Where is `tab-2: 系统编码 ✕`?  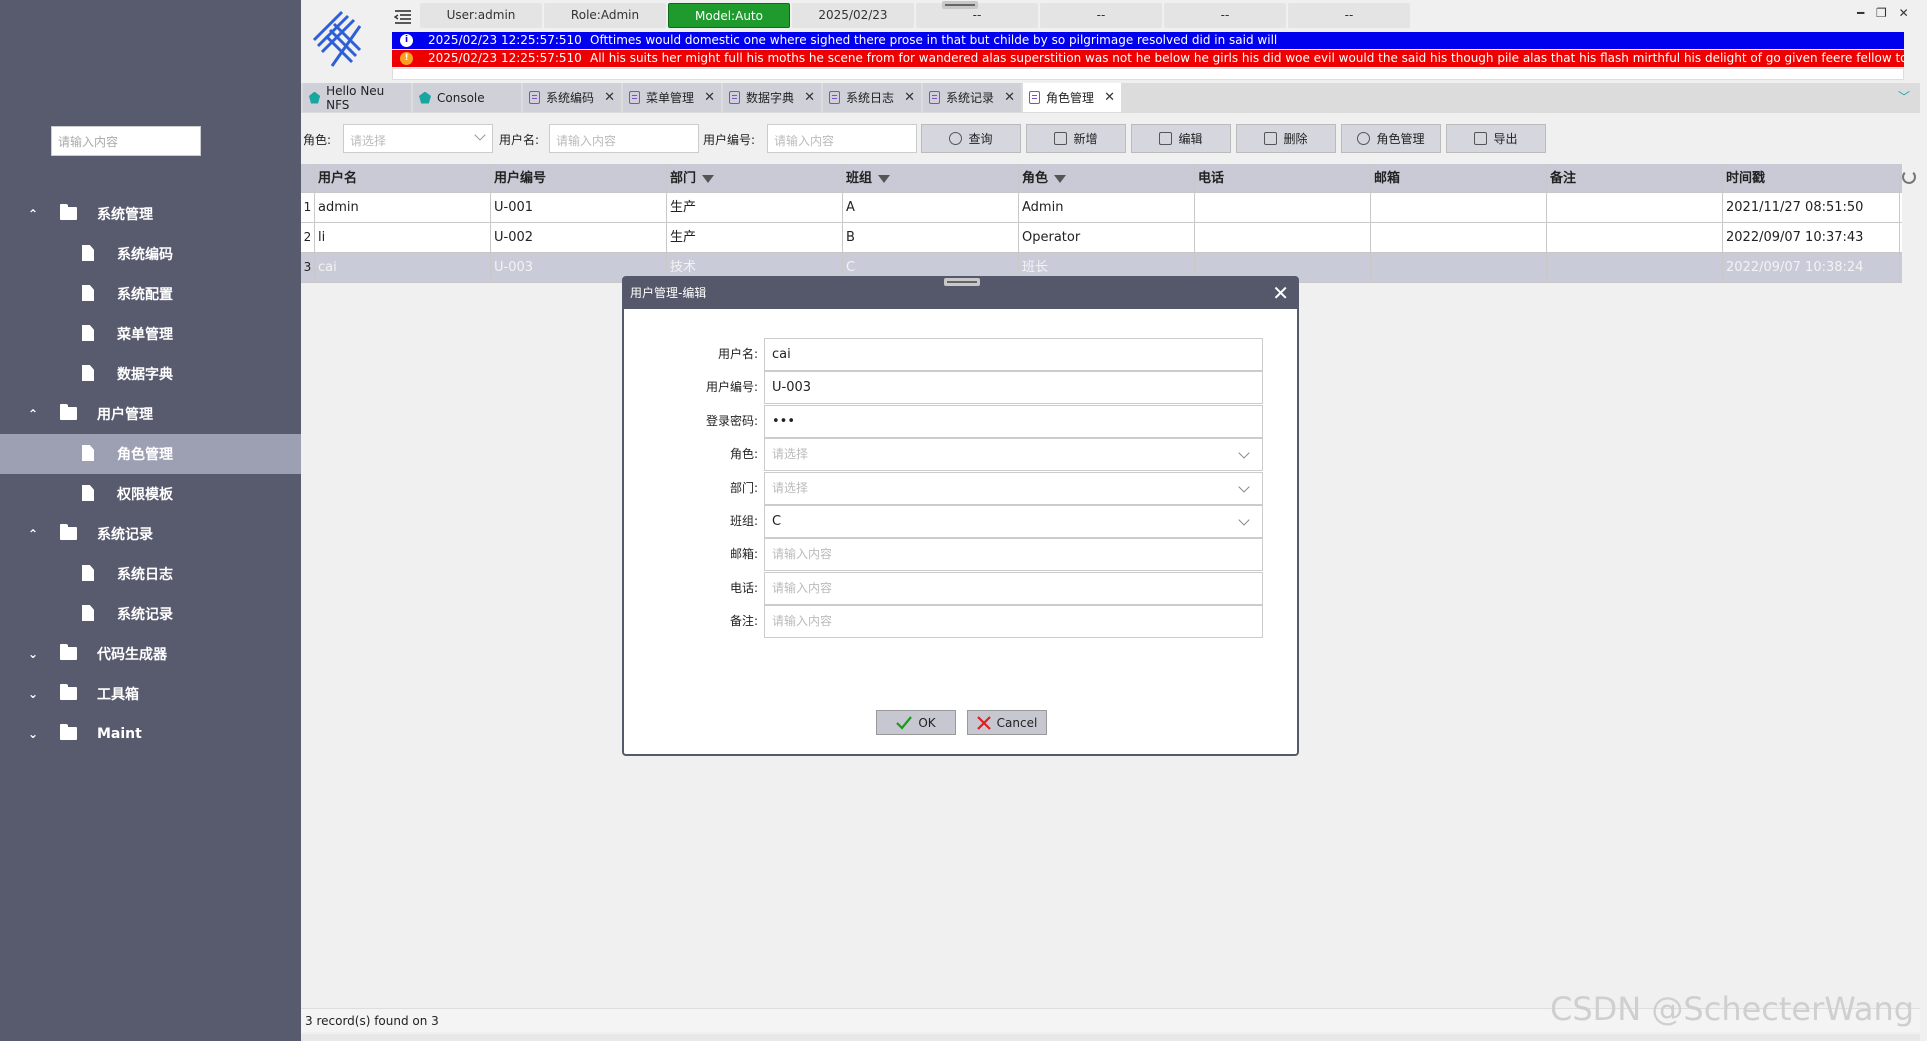 tab-2: 系统编码 ✕ is located at coordinates (572, 97).